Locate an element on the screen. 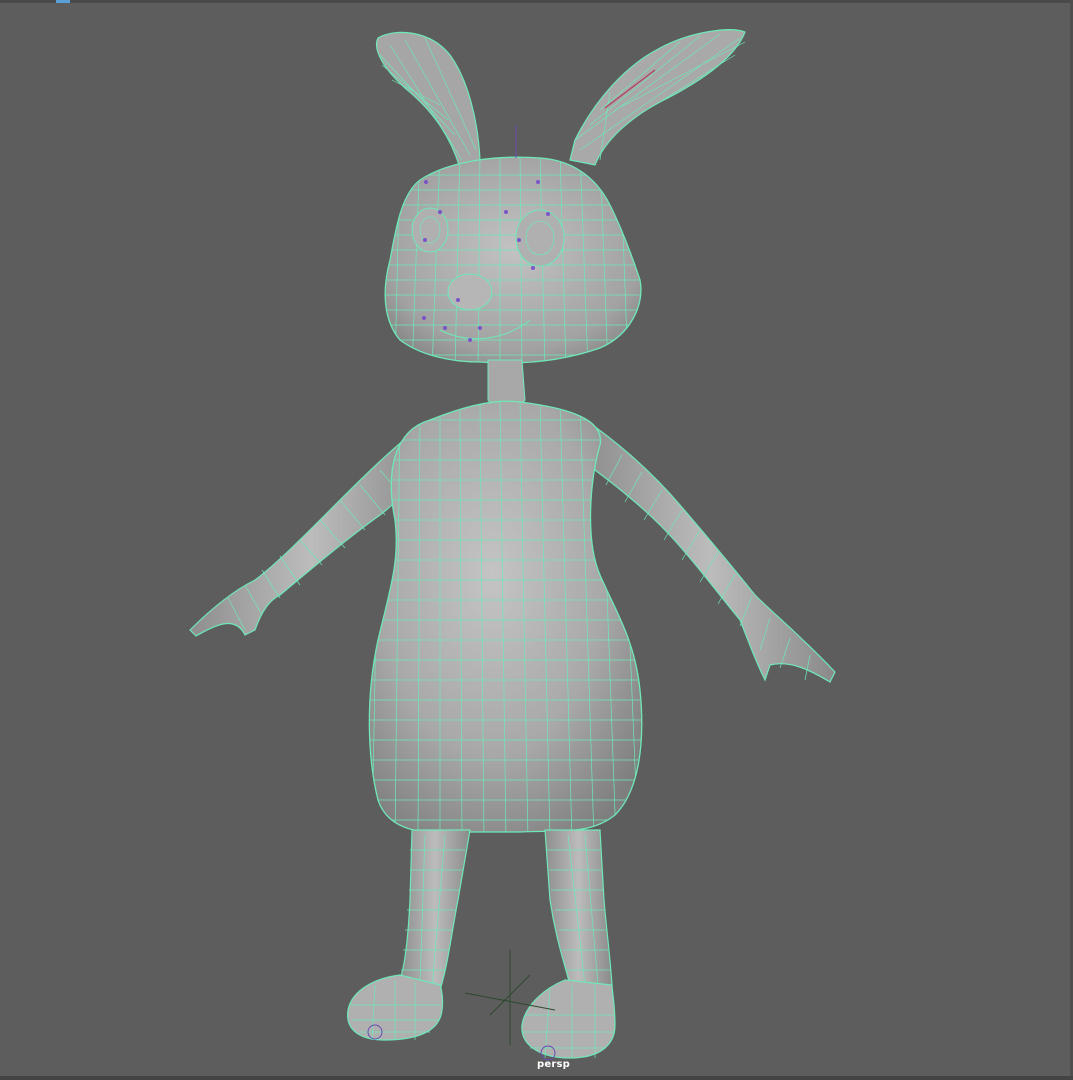 The height and width of the screenshot is (1080, 1073). head is located at coordinates (513, 244).